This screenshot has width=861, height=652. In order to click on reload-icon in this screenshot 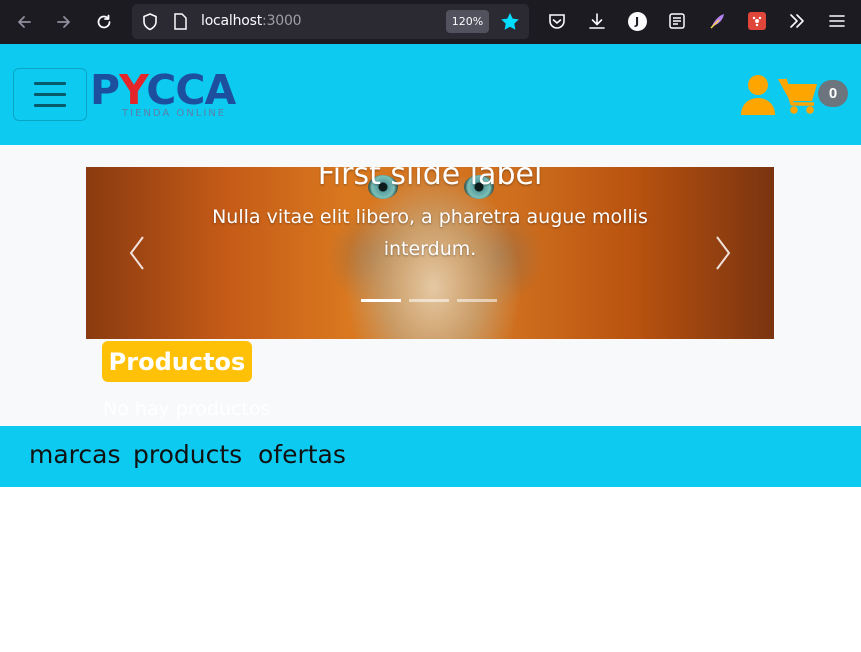, I will do `click(104, 21)`.